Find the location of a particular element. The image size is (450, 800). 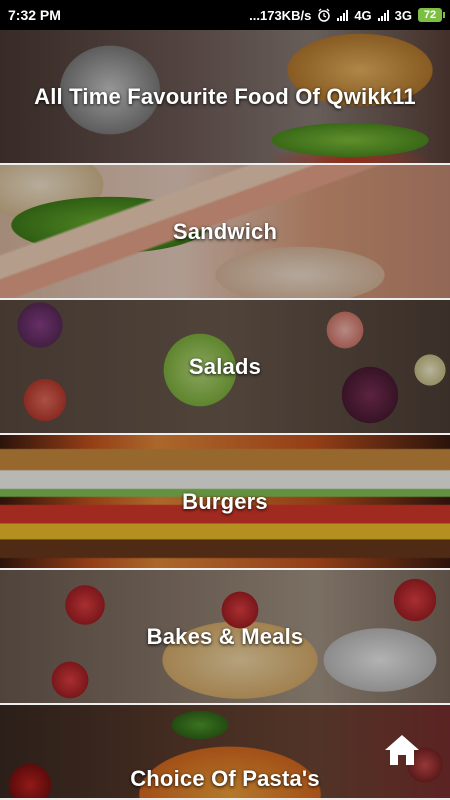

category-label: Salads is located at coordinates (225, 366).